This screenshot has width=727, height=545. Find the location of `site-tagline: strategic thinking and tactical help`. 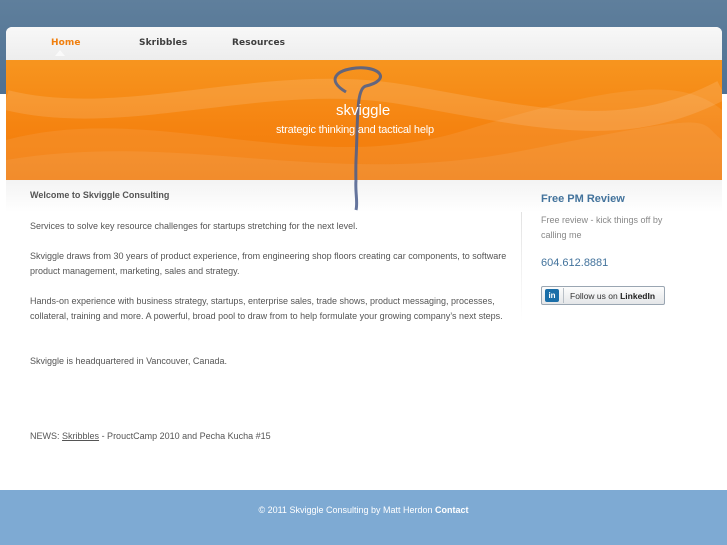

site-tagline: strategic thinking and tactical help is located at coordinates (355, 130).